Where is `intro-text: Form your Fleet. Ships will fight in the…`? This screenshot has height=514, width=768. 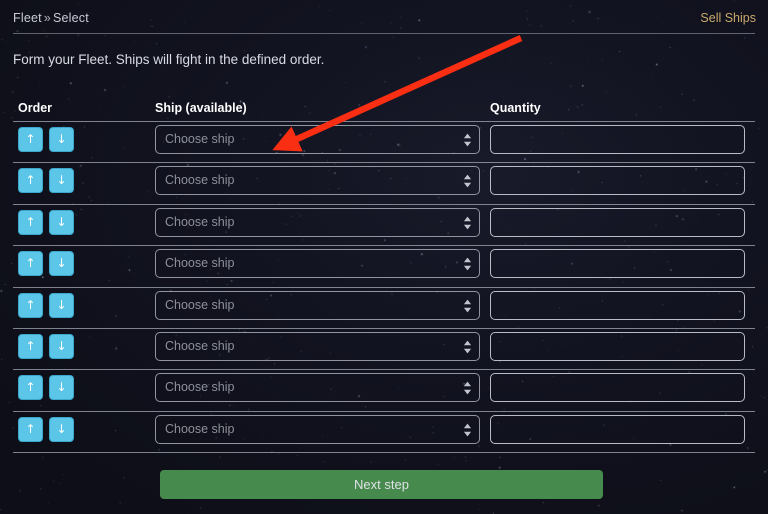
intro-text: Form your Fleet. Ships will fight in the… is located at coordinates (169, 59).